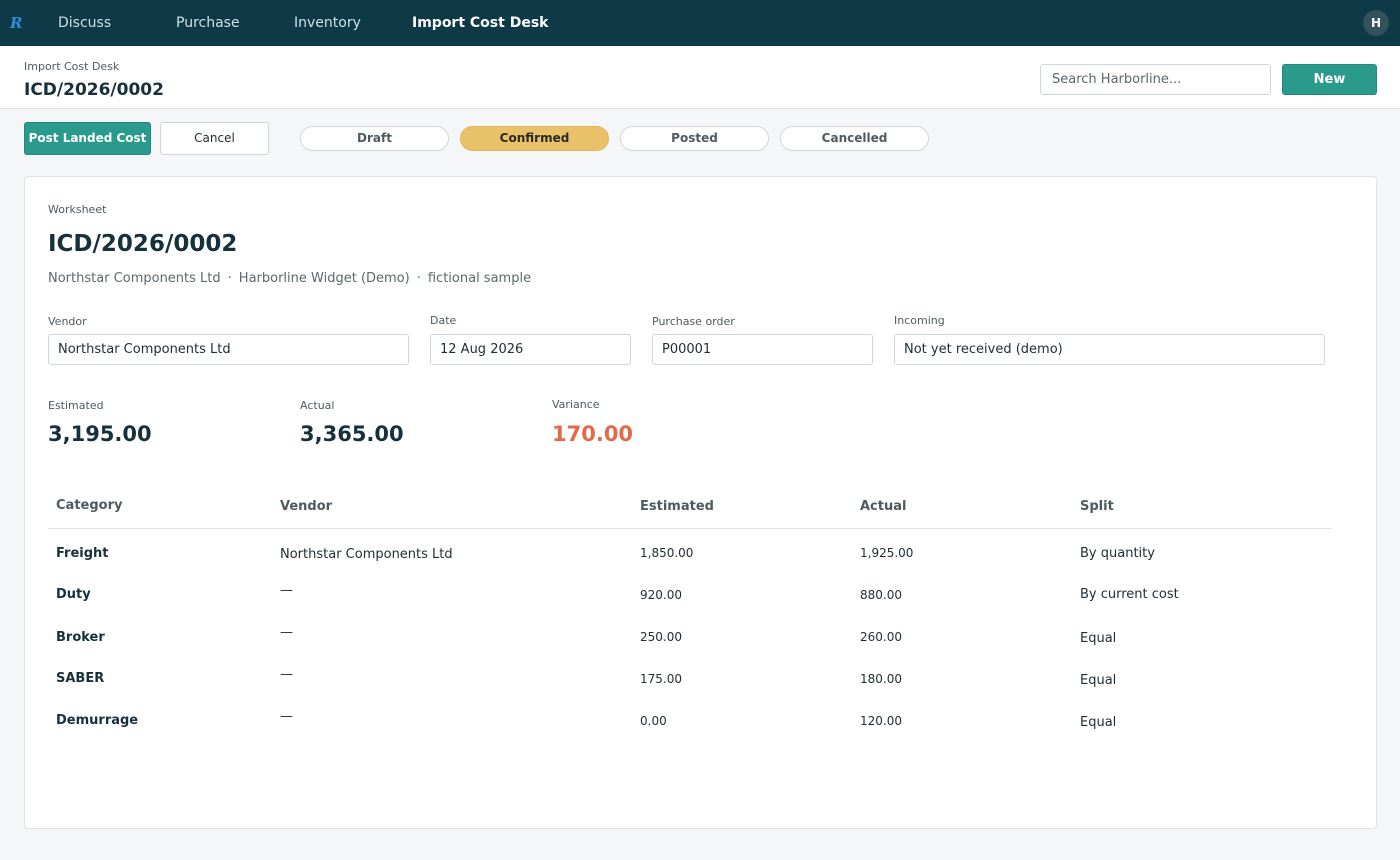 The width and height of the screenshot is (1400, 860). Describe the element at coordinates (100, 434) in the screenshot. I see `estimated-total-value: 3,195.00` at that location.